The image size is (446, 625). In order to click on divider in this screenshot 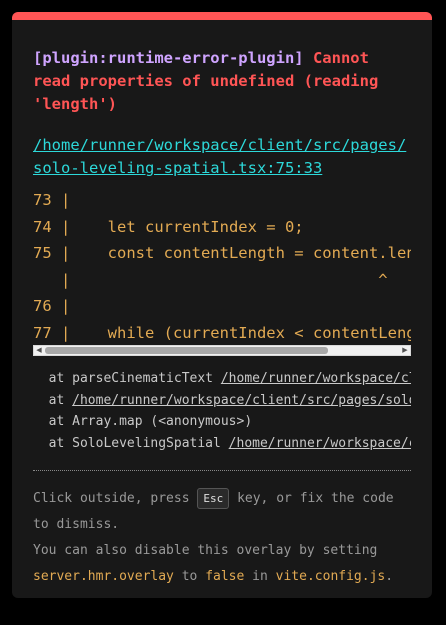, I will do `click(222, 470)`.